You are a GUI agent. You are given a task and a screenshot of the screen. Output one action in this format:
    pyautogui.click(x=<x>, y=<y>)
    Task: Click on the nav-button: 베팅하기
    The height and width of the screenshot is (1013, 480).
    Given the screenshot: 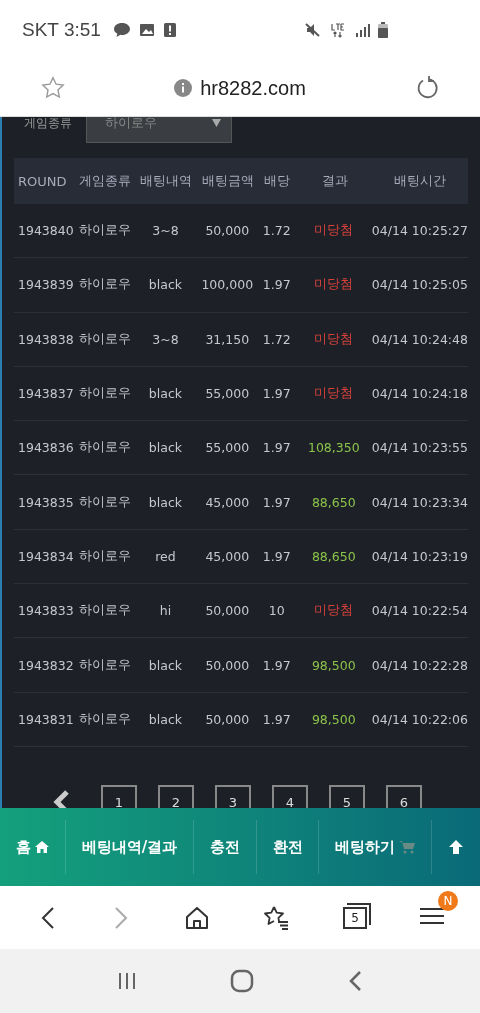 What is the action you would take?
    pyautogui.click(x=375, y=847)
    